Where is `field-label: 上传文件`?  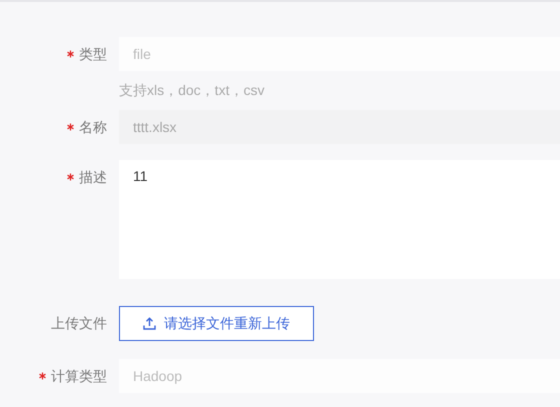 field-label: 上传文件 is located at coordinates (79, 323).